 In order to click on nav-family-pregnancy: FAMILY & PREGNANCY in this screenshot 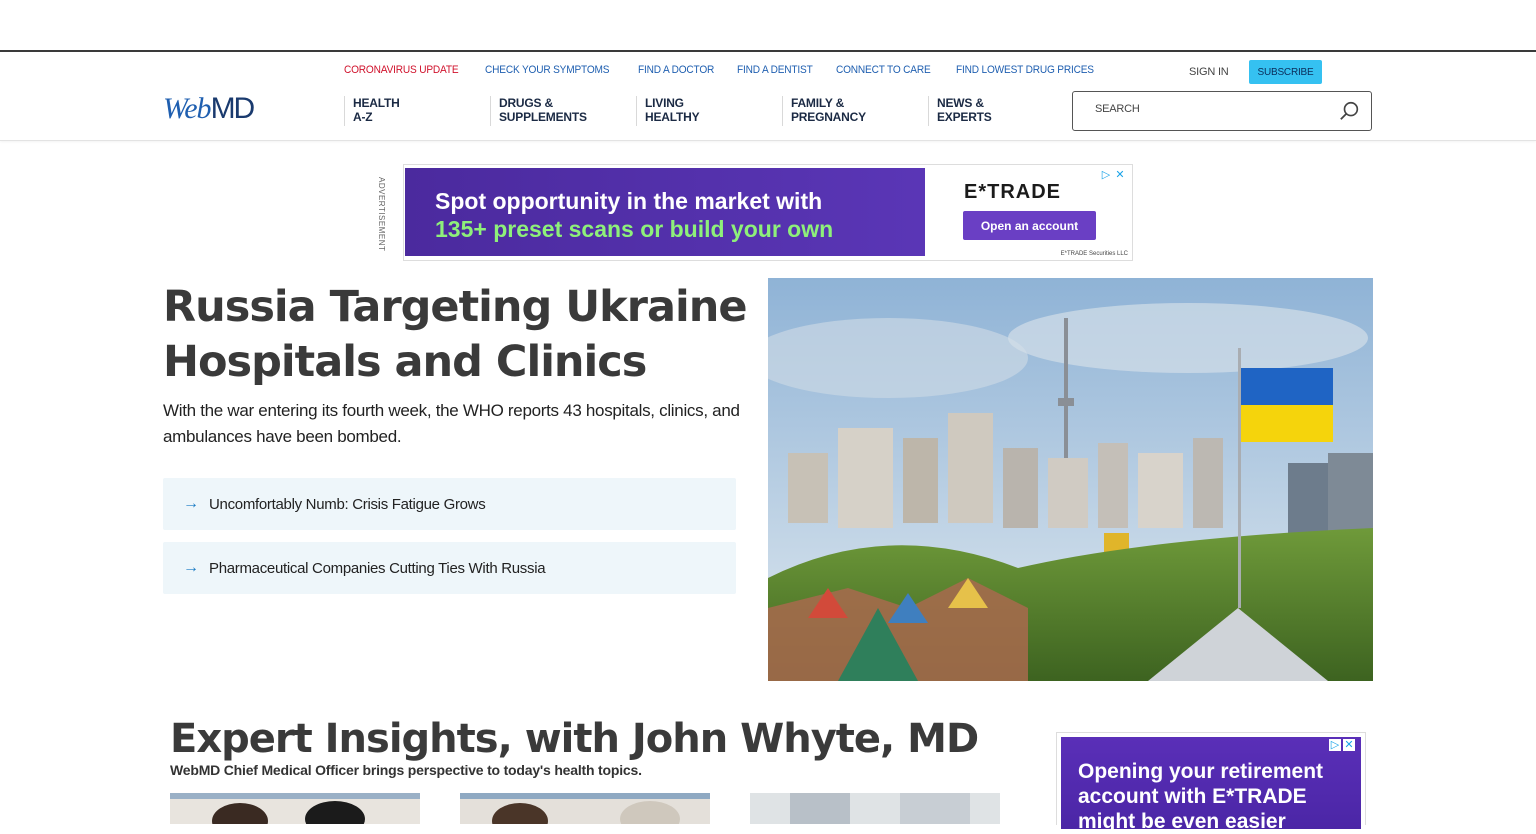, I will do `click(855, 111)`.